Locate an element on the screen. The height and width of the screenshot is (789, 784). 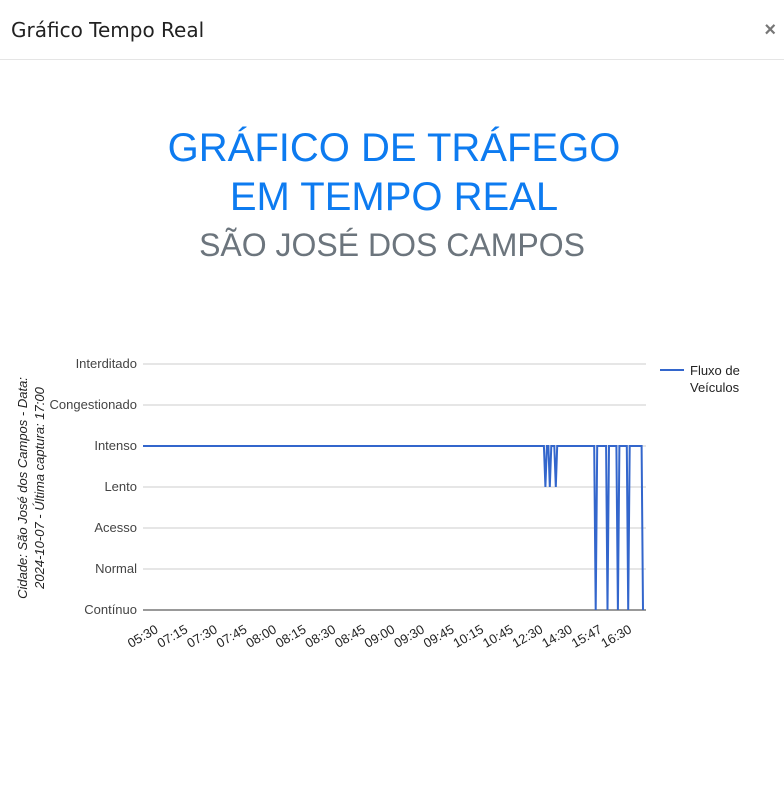
modal-header: Gráfico Tempo Real × is located at coordinates (392, 30).